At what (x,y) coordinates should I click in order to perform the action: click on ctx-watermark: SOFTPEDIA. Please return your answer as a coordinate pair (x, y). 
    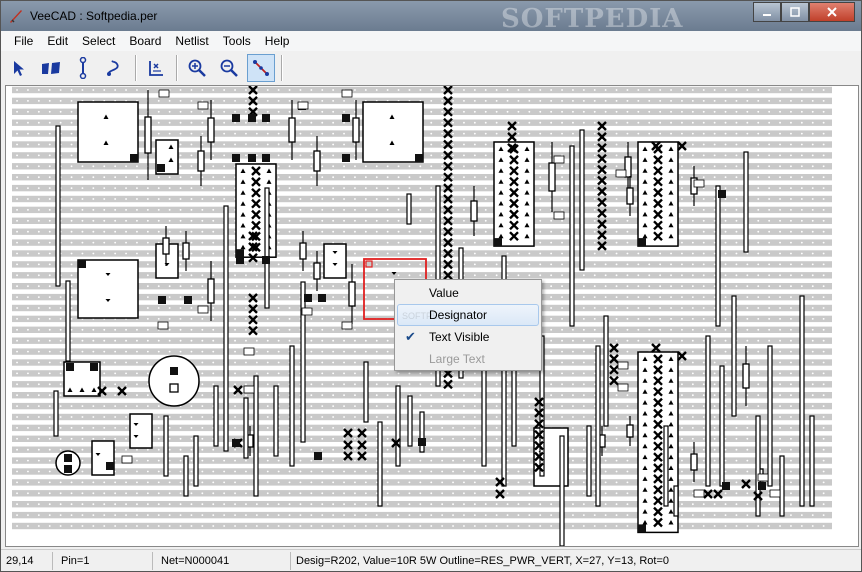
    Looking at the image, I should click on (428, 316).